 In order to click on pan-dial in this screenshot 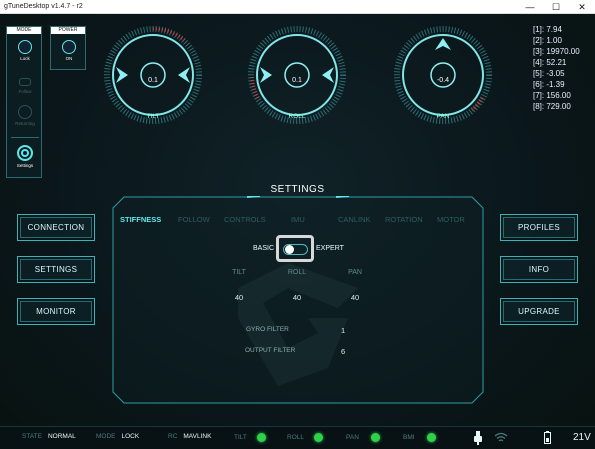, I will do `click(443, 75)`.